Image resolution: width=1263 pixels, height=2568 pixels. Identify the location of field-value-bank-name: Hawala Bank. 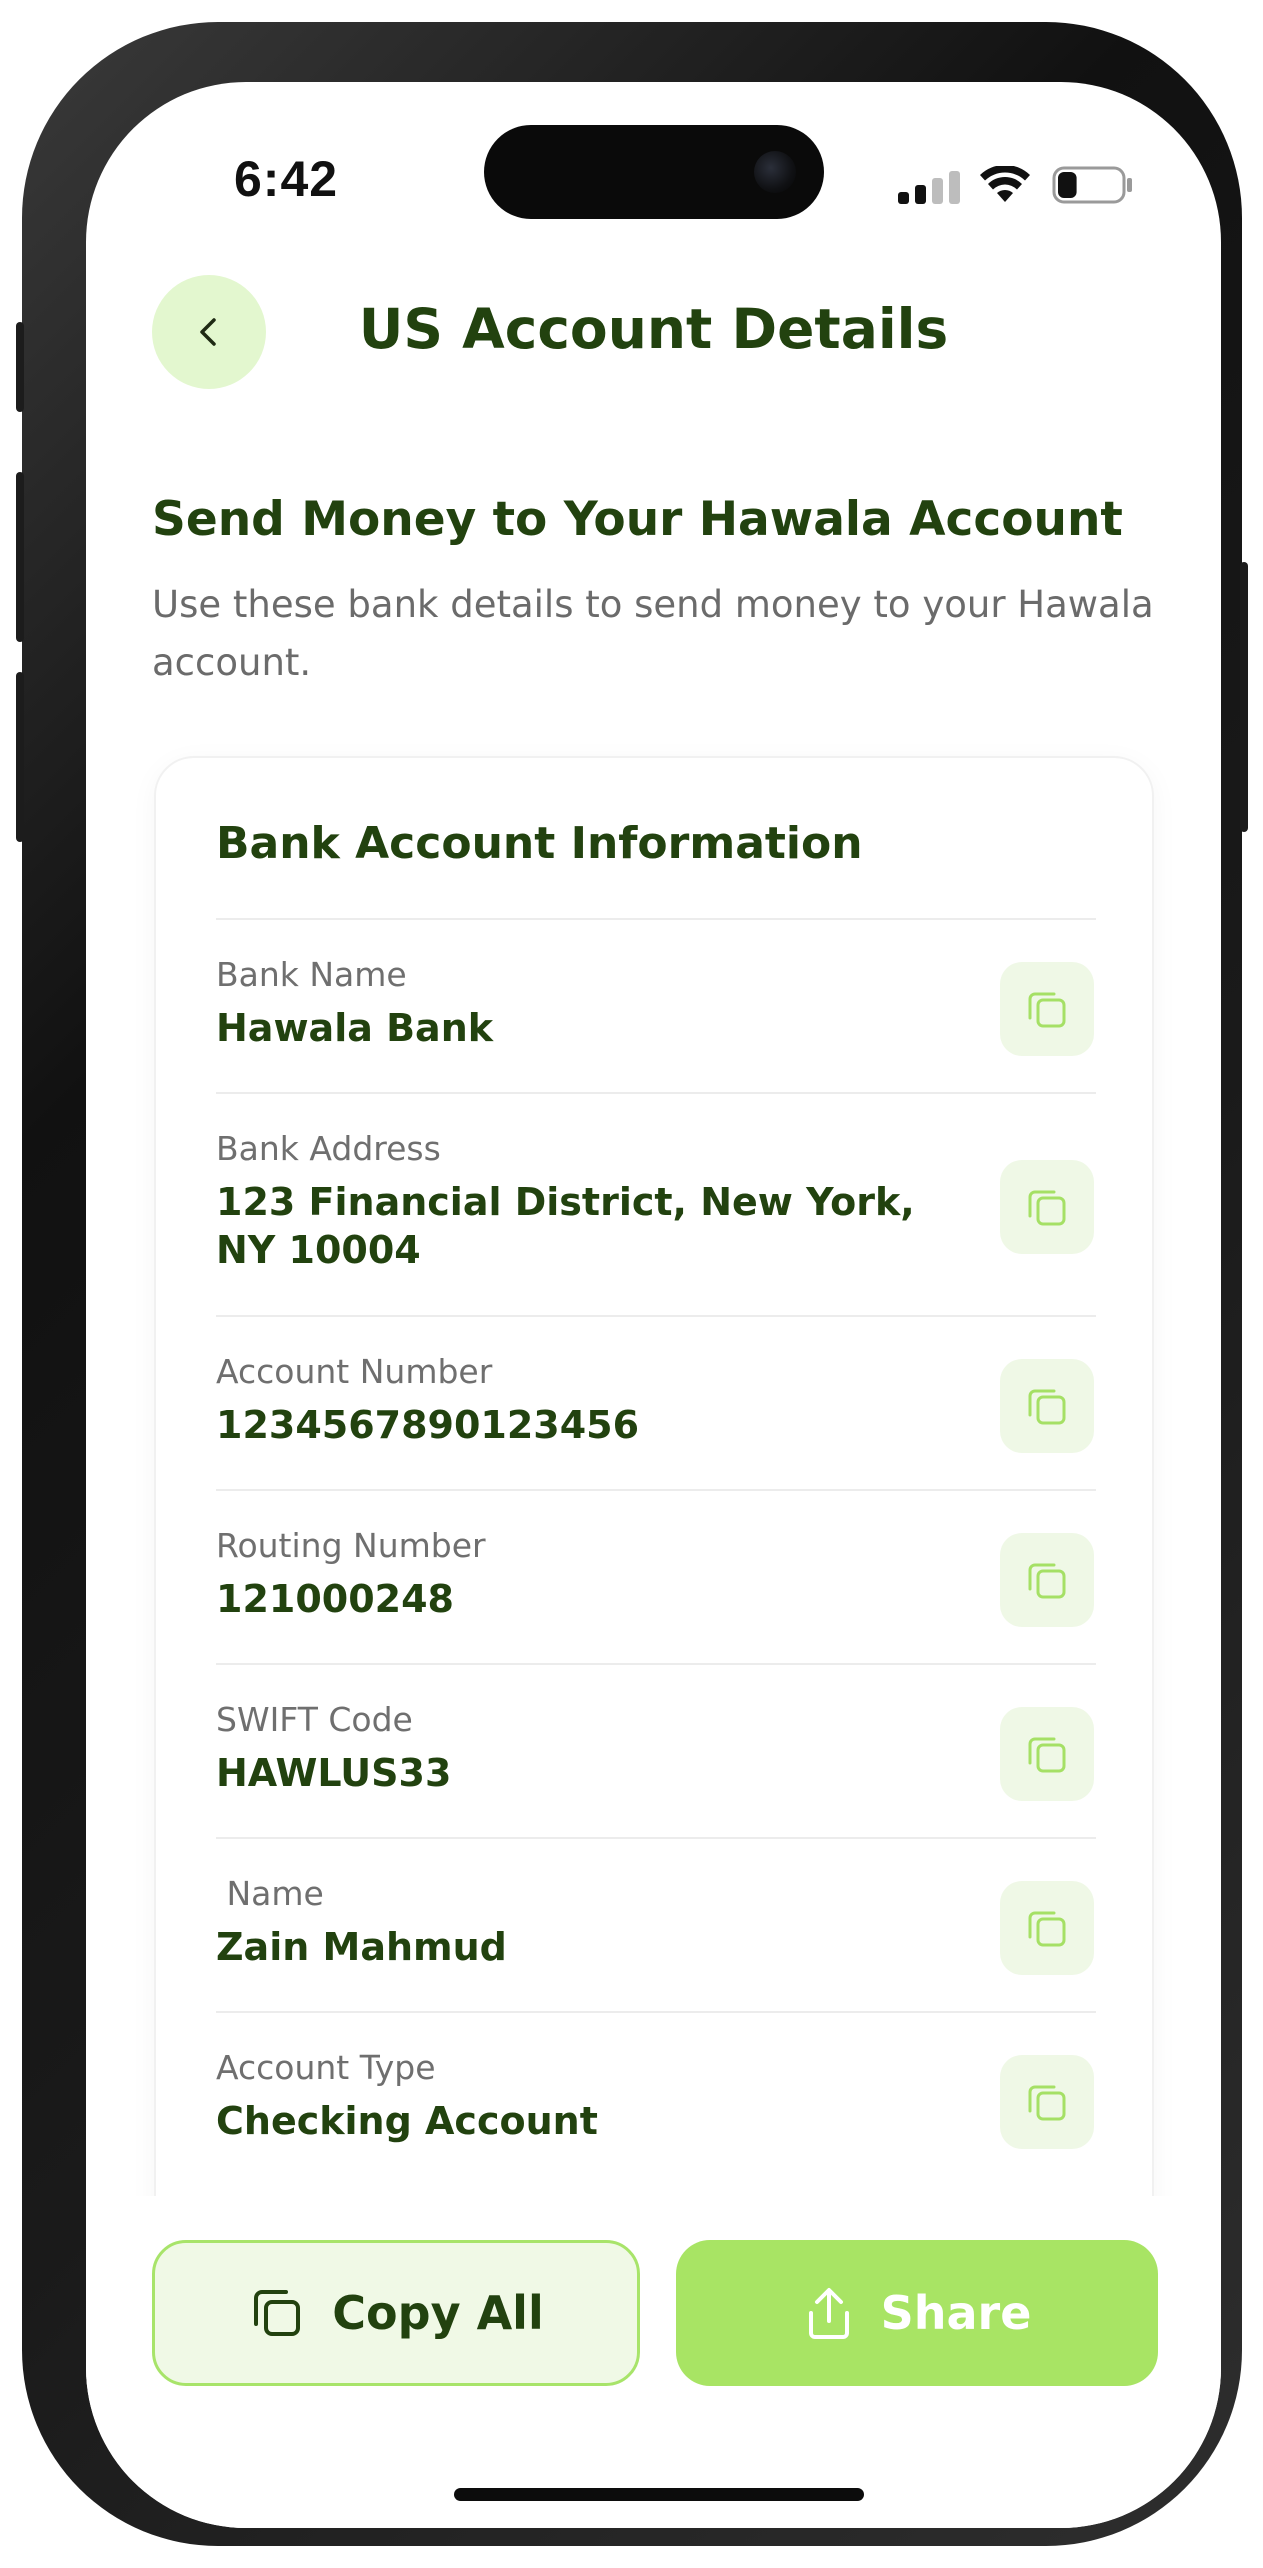
(355, 1028).